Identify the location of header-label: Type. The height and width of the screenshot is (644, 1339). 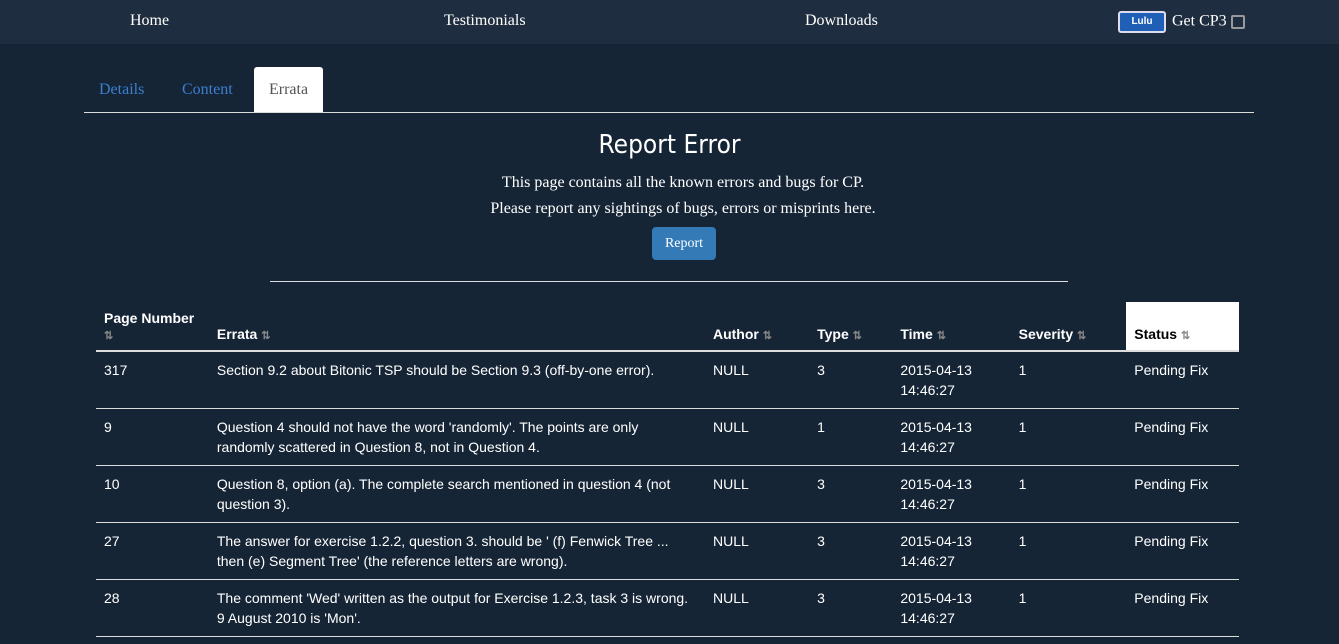
(833, 334).